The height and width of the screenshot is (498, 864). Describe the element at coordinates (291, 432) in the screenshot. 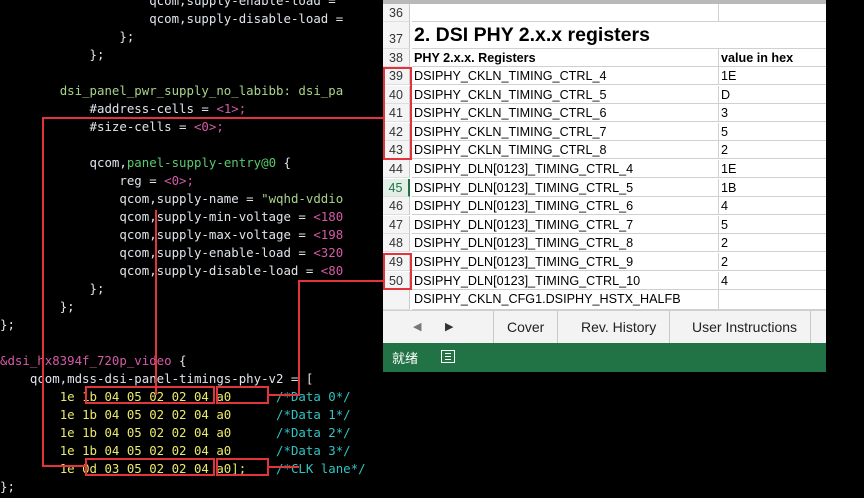

I see `code-token: /*Data 2*/` at that location.